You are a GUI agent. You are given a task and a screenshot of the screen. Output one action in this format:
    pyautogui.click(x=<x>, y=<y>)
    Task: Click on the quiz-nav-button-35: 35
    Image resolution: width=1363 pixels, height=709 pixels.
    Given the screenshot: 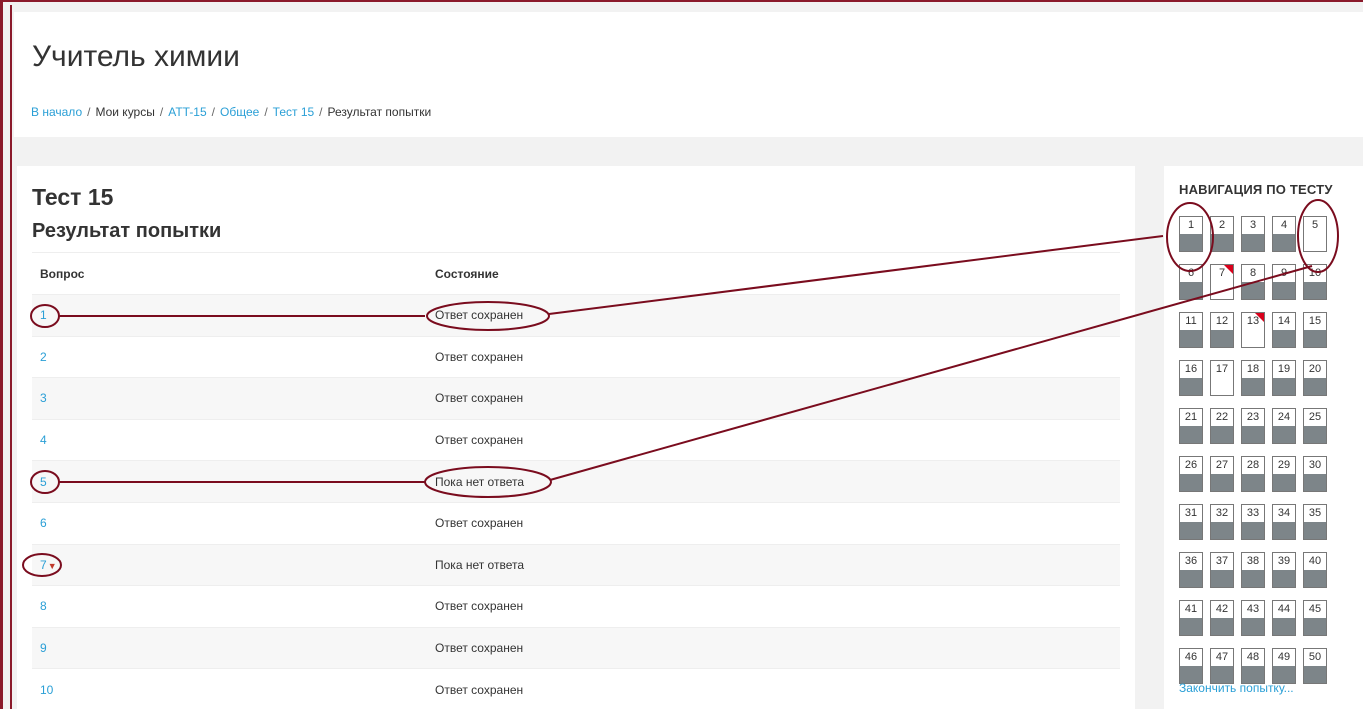 What is the action you would take?
    pyautogui.click(x=1315, y=522)
    